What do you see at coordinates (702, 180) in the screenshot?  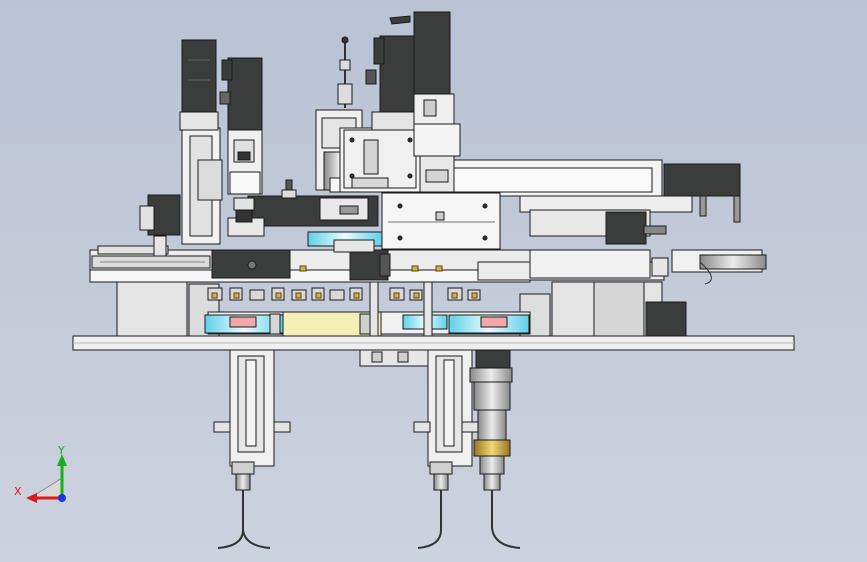 I see `gantry-motor` at bounding box center [702, 180].